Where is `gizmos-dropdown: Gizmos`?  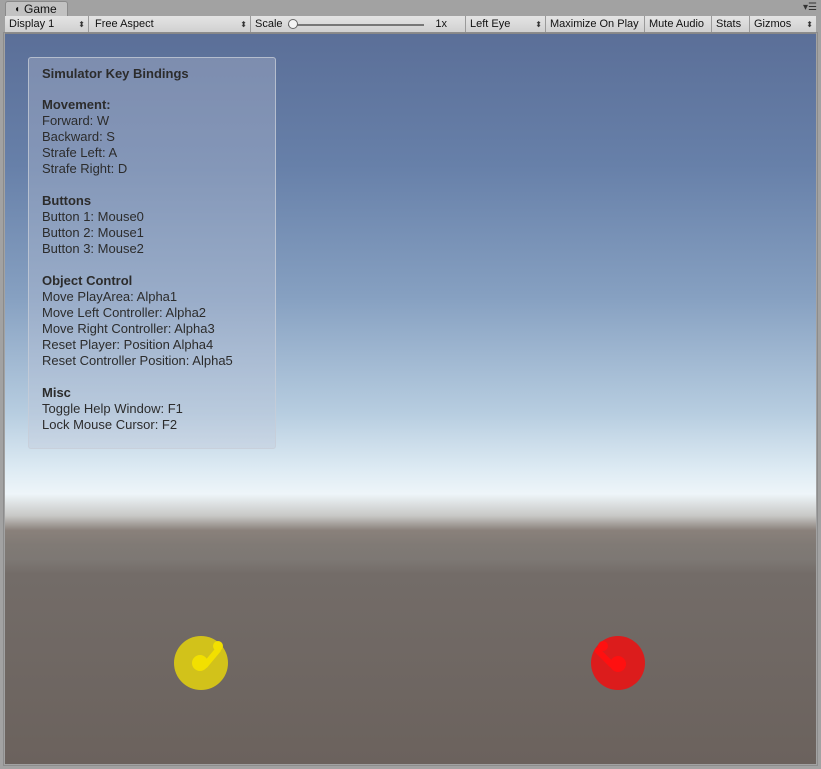 gizmos-dropdown: Gizmos is located at coordinates (783, 24).